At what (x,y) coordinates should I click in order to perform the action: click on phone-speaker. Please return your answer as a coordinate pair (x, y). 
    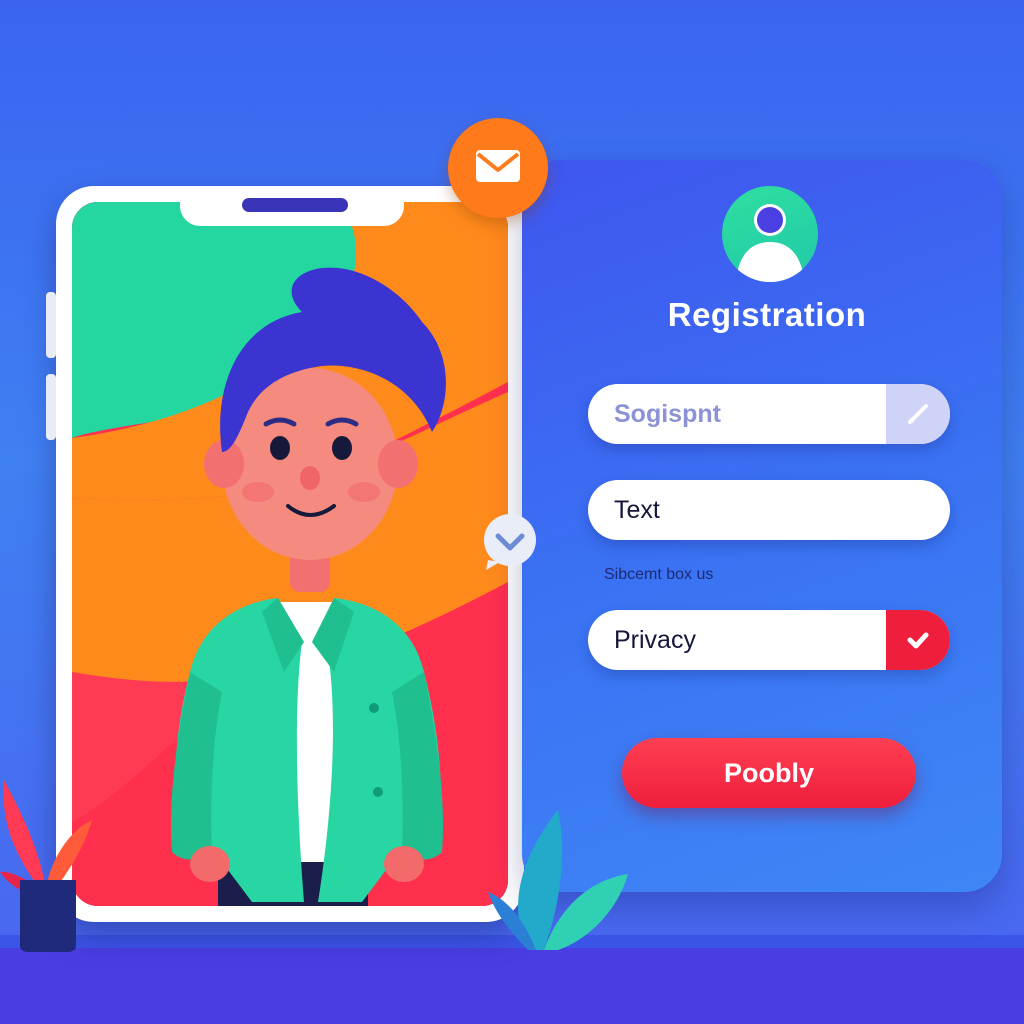
    Looking at the image, I should click on (295, 205).